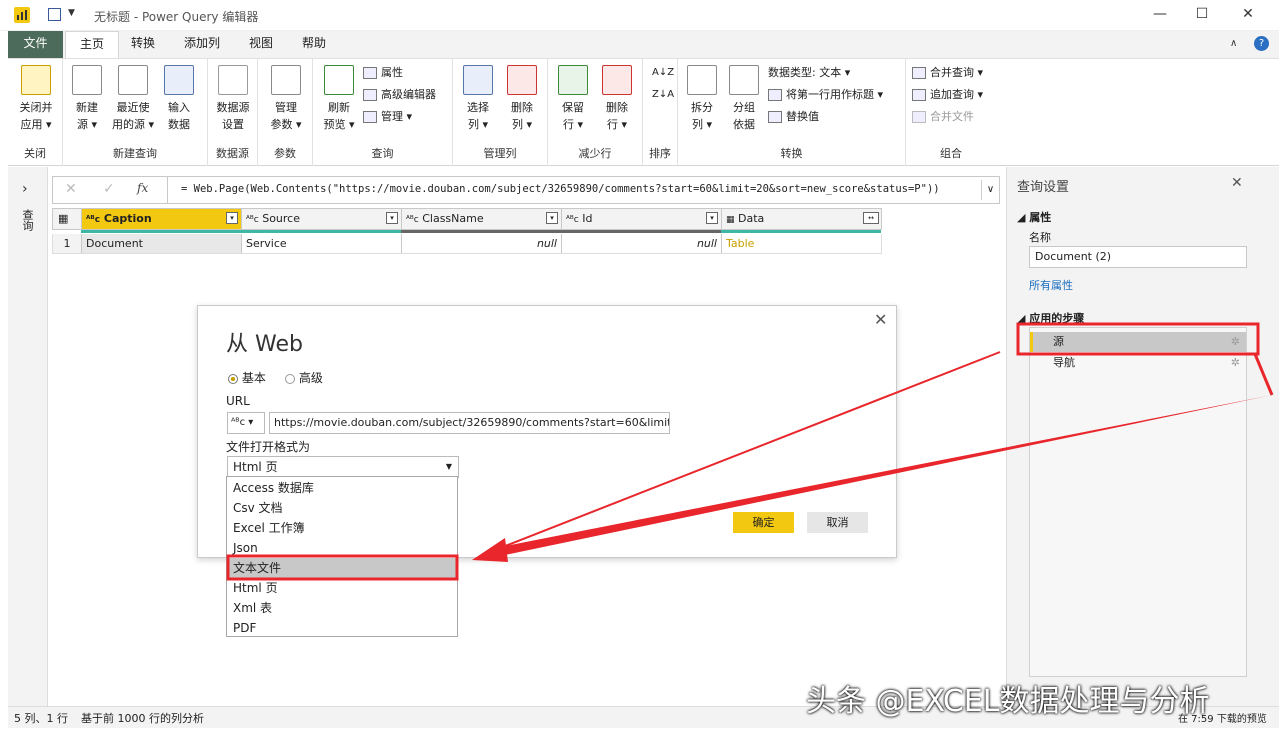 The image size is (1279, 734). I want to click on minimize-button: —, so click(1160, 15).